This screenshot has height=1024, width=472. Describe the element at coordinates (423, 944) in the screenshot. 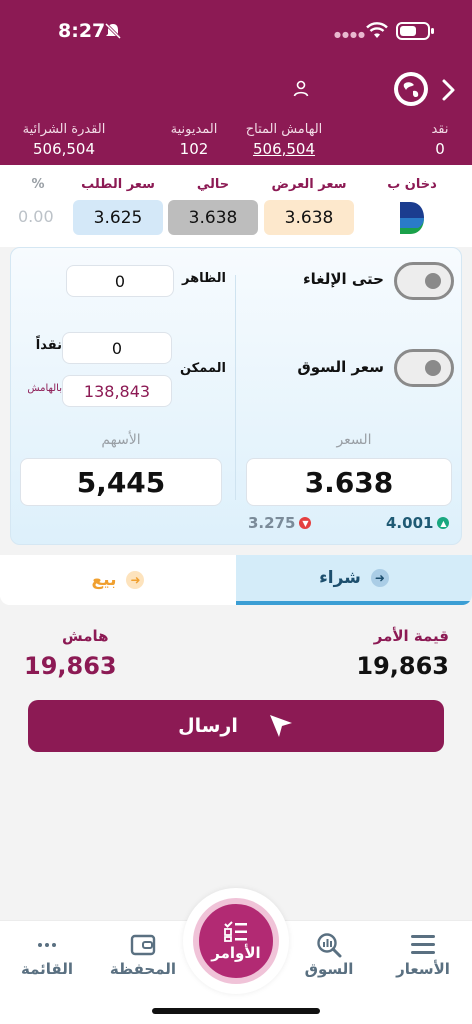

I see `menu-lines-icon` at that location.